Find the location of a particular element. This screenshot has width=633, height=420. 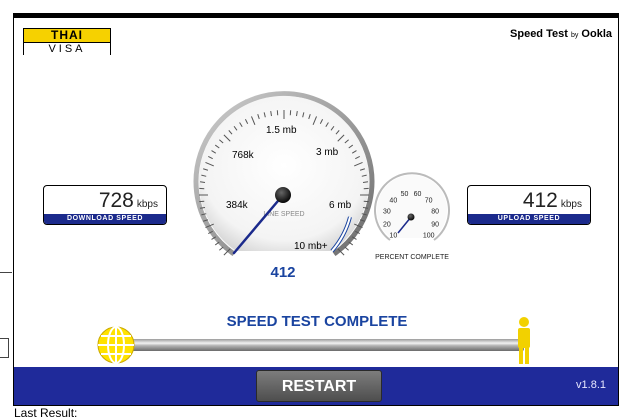

percent-gauge-hub is located at coordinates (411, 217).